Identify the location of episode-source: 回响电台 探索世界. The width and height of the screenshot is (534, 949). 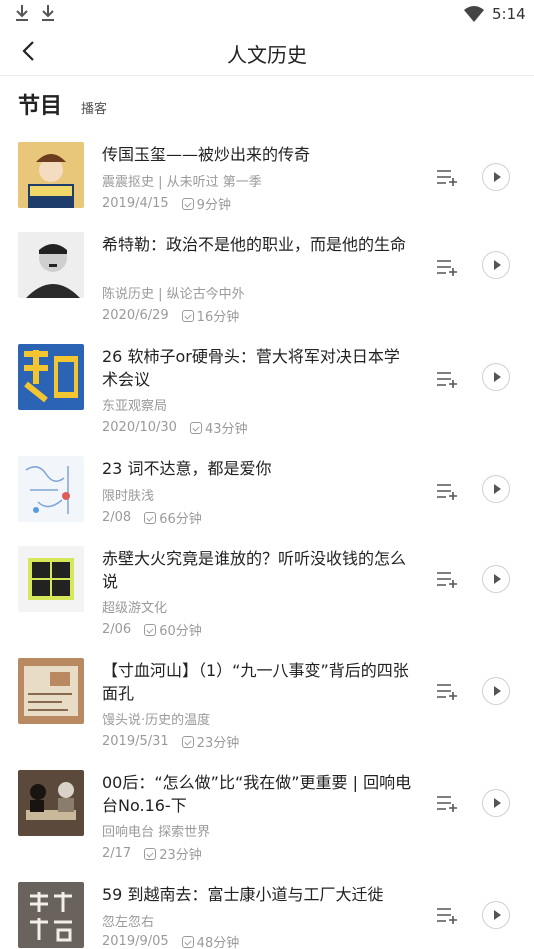
(156, 832).